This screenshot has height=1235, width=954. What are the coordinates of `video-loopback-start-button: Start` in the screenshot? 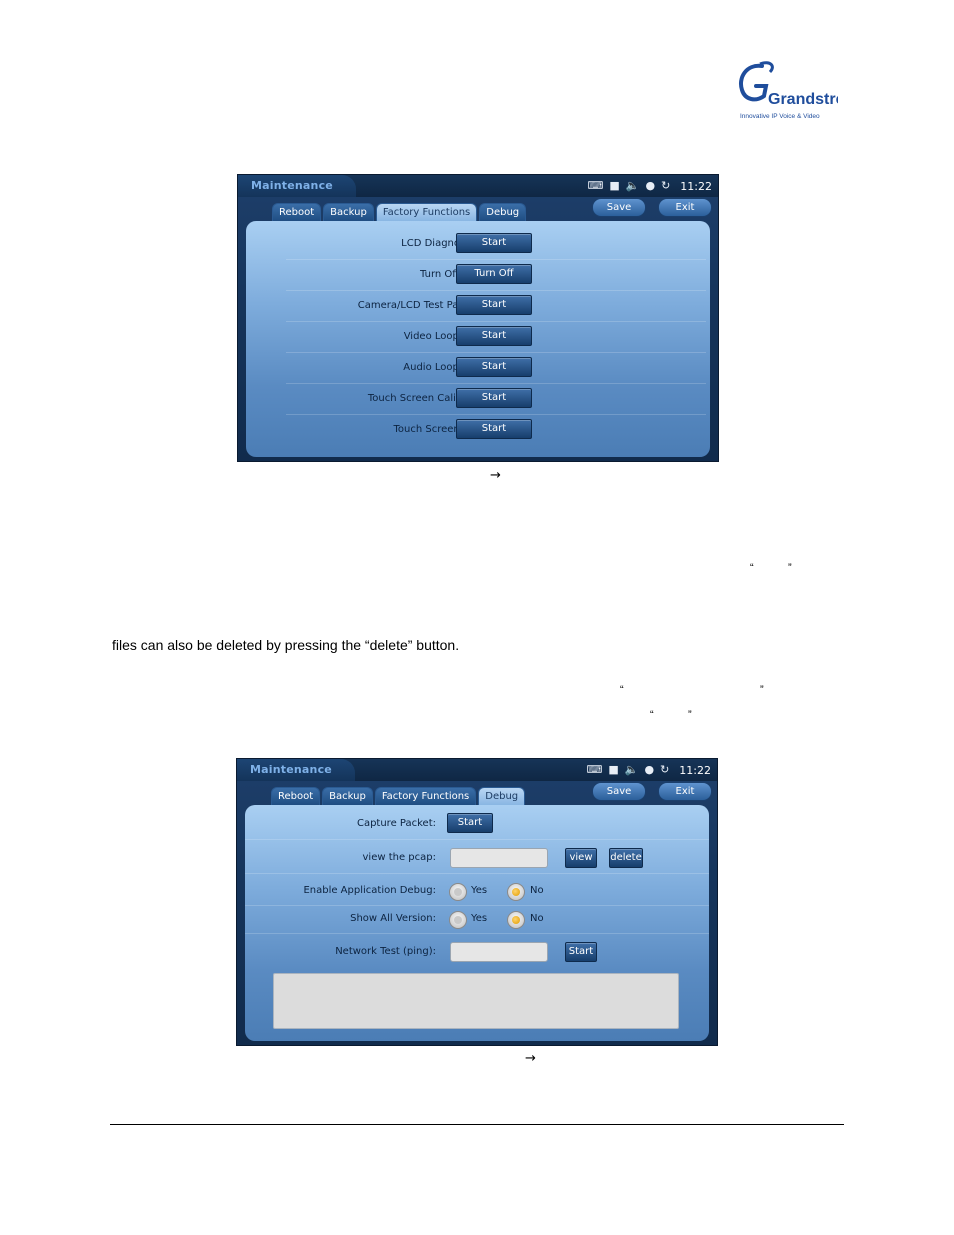 It's located at (494, 336).